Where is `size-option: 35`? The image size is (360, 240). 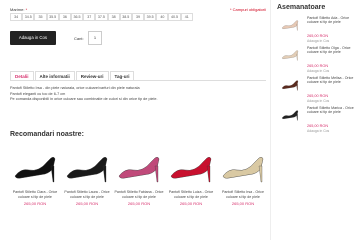
size-option: 35 is located at coordinates (40, 17).